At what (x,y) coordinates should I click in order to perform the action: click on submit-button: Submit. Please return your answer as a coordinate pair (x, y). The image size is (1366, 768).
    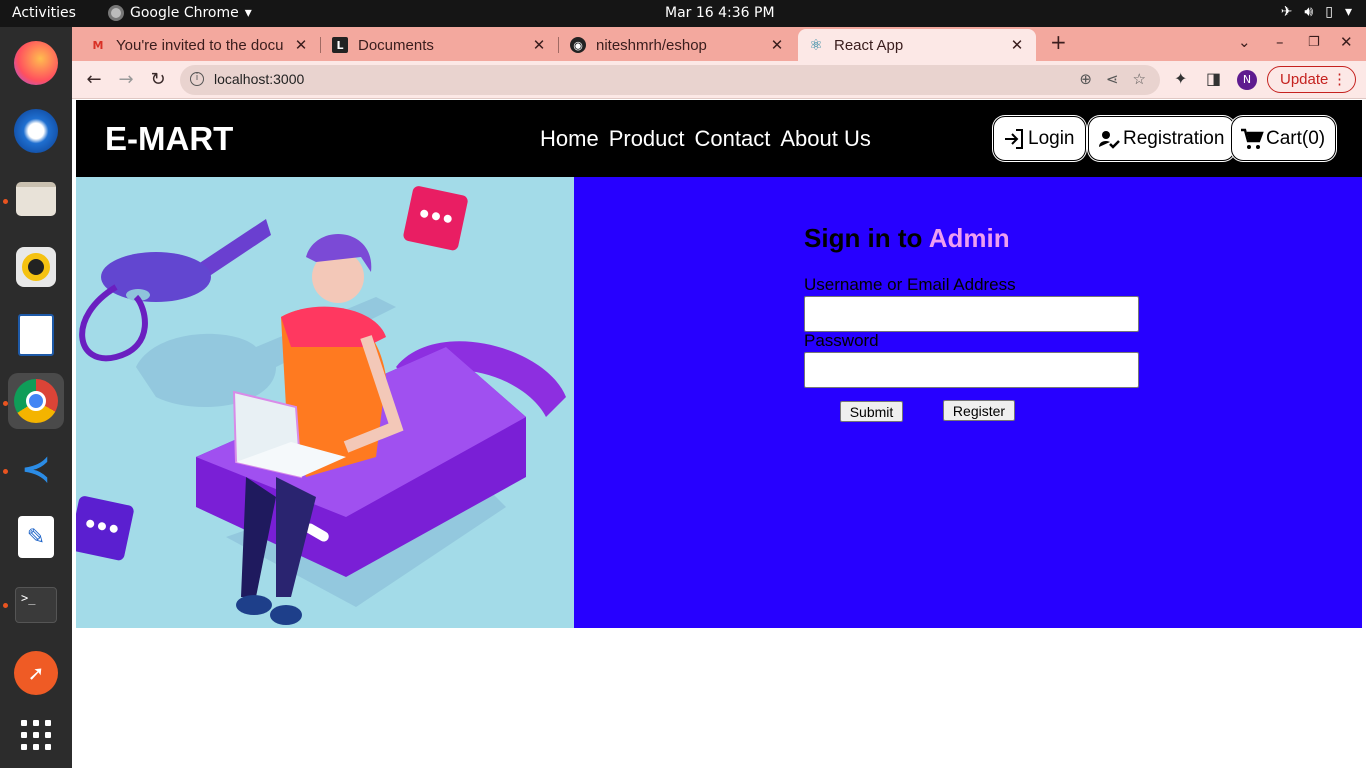
    Looking at the image, I should click on (871, 411).